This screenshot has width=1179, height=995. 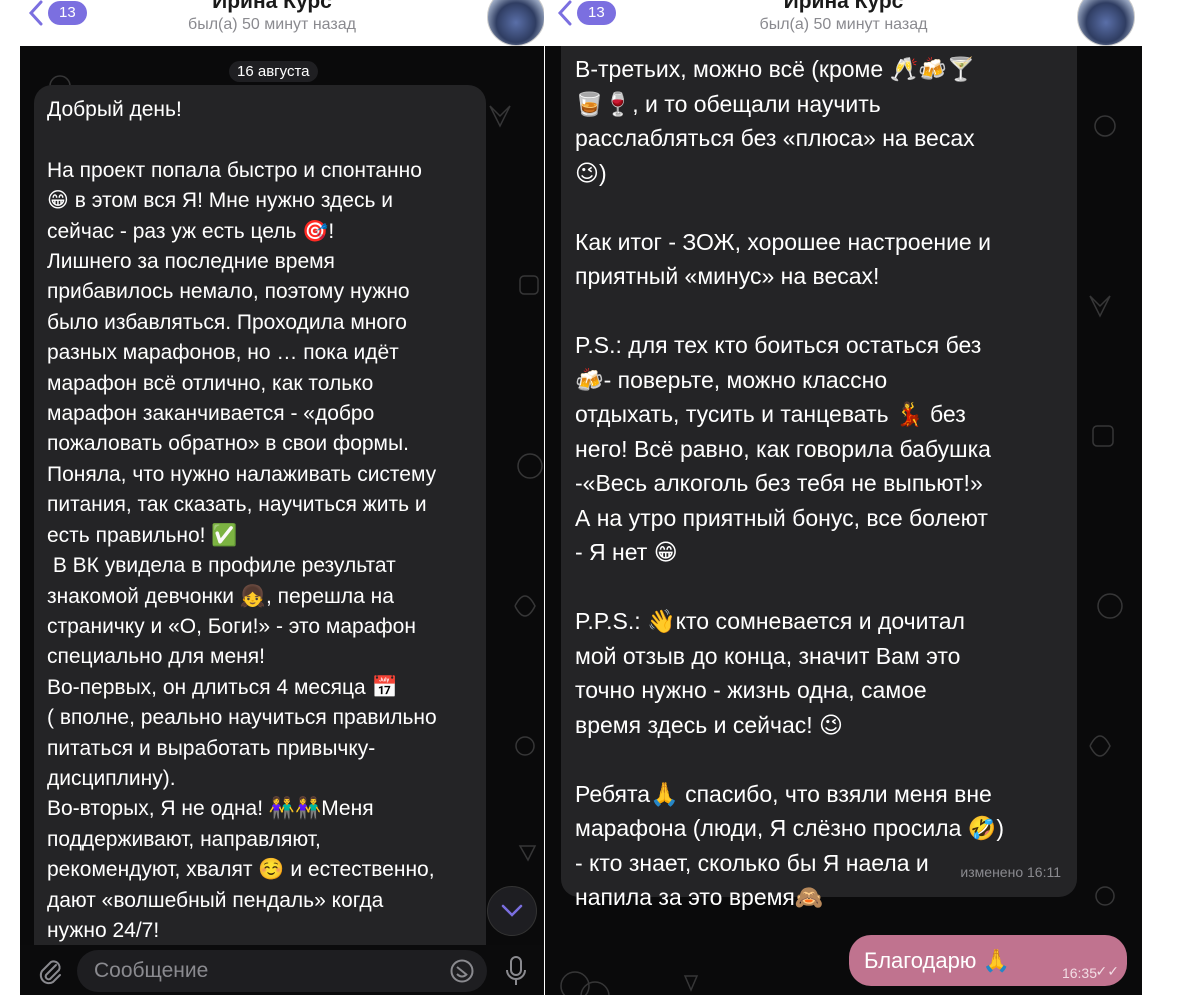 What do you see at coordinates (241, 870) in the screenshot?
I see `message-line: рекомендуют, хвалят ☺️ и естественно,` at bounding box center [241, 870].